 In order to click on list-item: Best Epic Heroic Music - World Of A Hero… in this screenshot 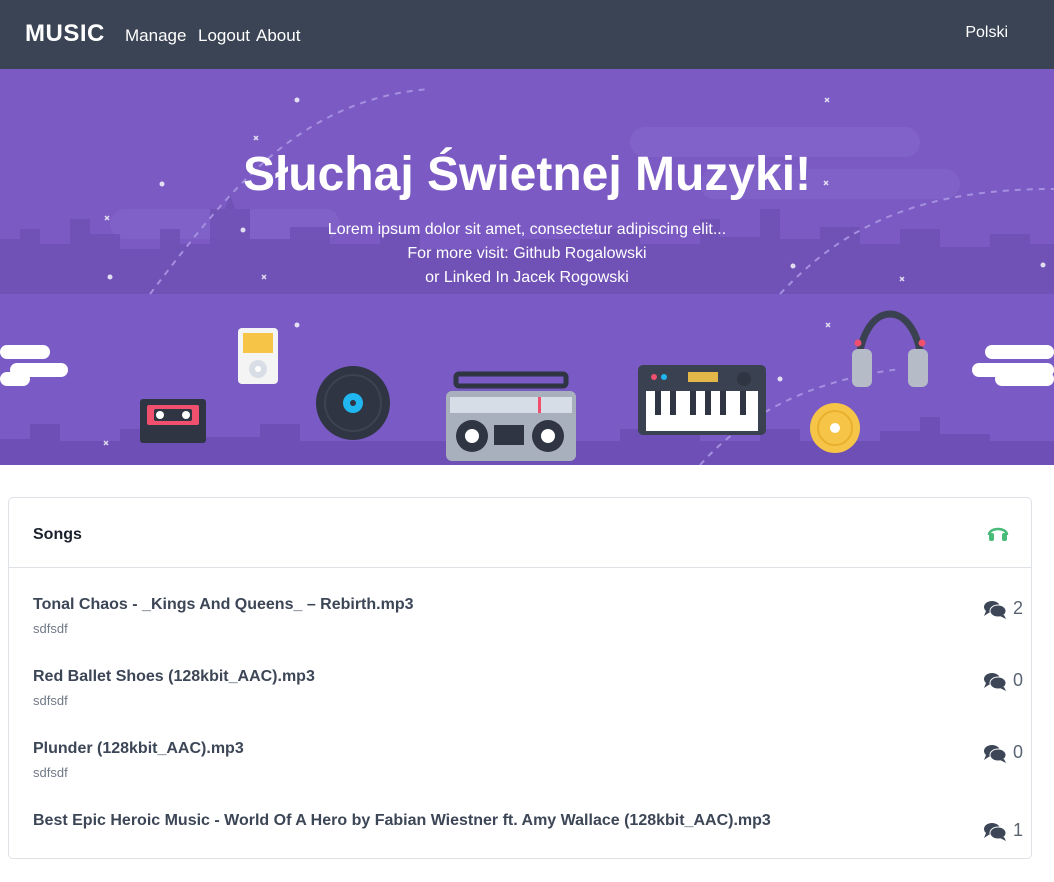, I will do `click(528, 847)`.